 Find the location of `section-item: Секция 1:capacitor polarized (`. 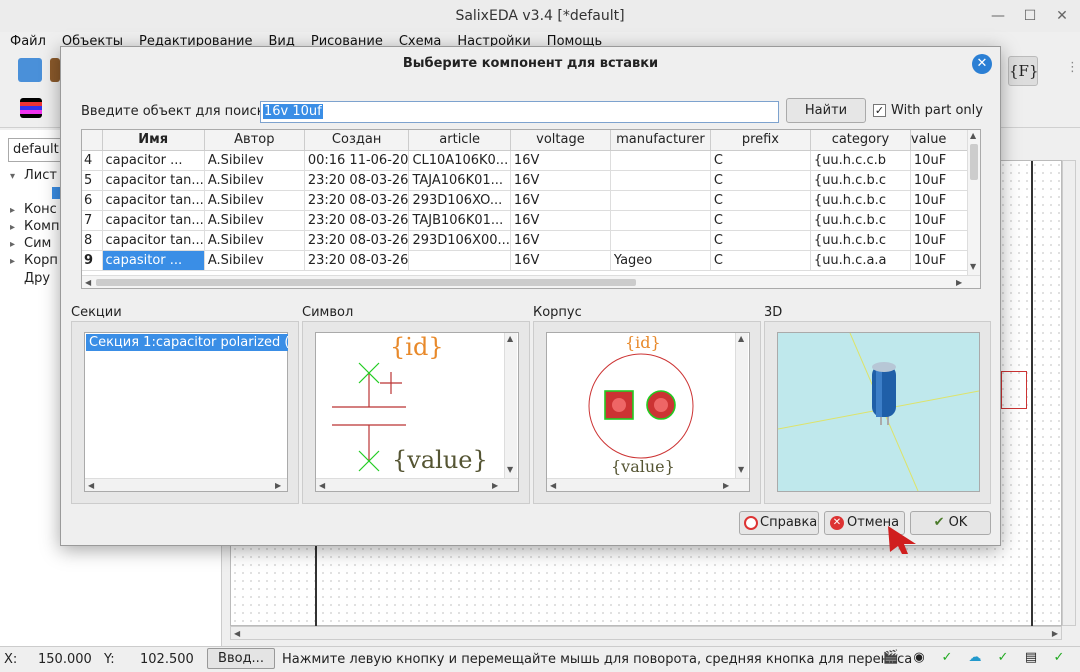

section-item: Секция 1:capacitor polarized ( is located at coordinates (187, 342).